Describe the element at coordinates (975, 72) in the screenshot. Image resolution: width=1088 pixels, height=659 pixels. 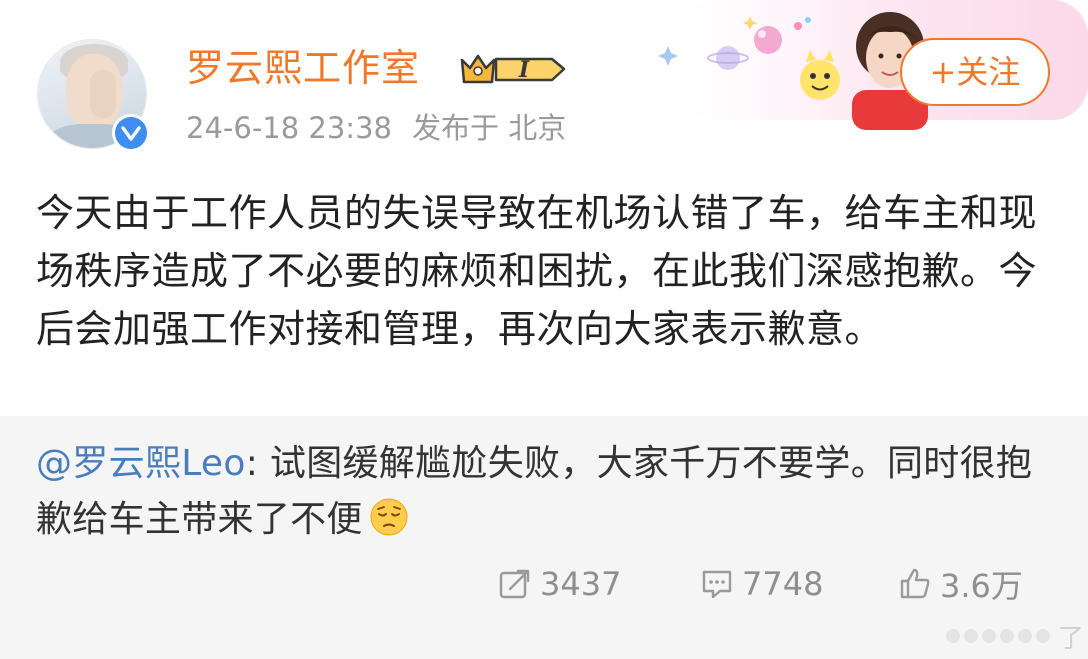
I see `follow-button: +关注` at that location.